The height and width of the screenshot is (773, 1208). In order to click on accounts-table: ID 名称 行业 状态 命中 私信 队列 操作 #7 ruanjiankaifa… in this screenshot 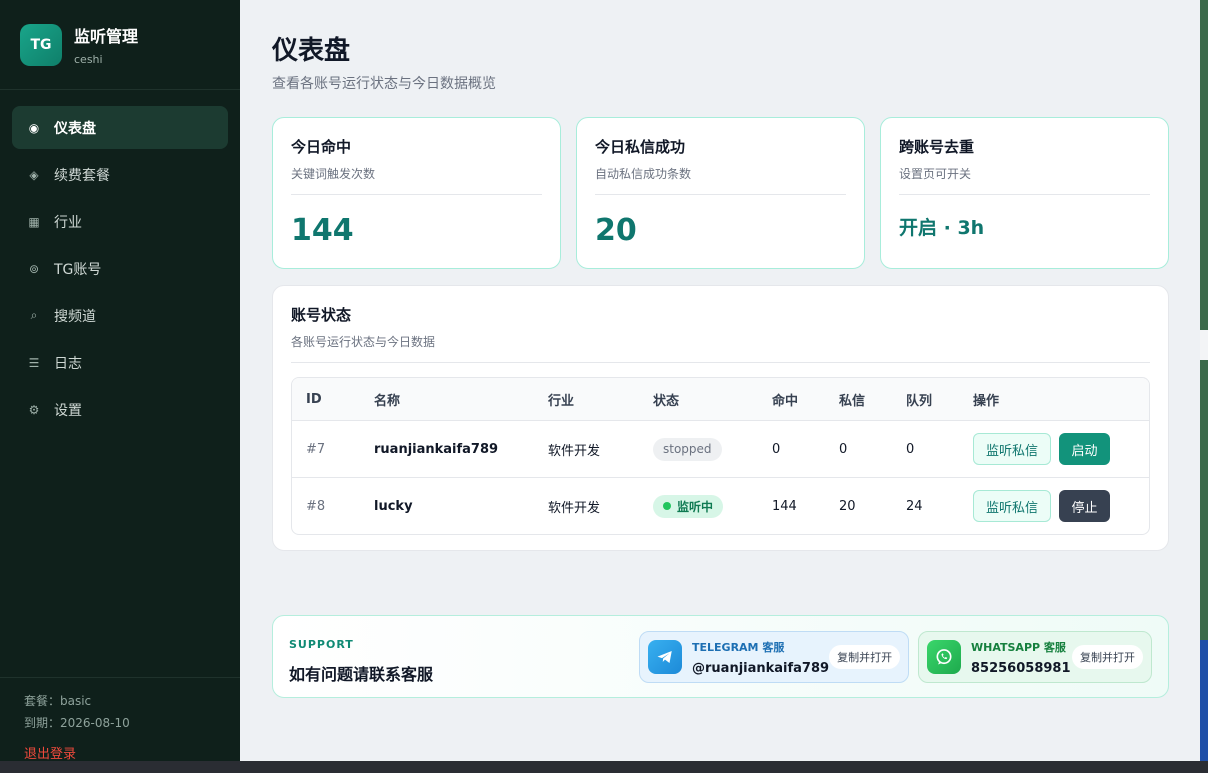, I will do `click(720, 456)`.